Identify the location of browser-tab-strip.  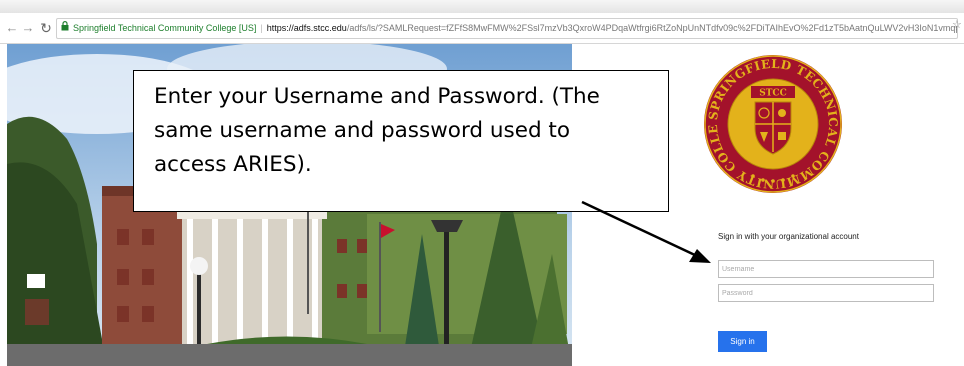
(482, 6).